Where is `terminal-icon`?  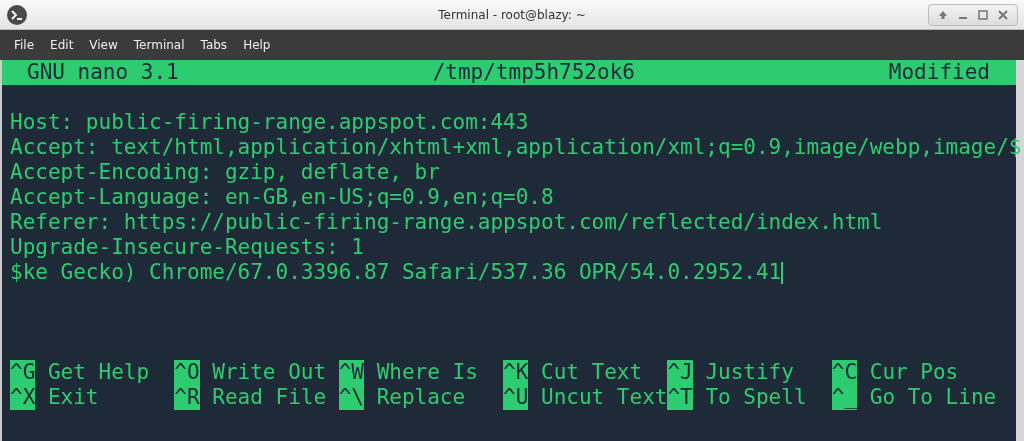
terminal-icon is located at coordinates (17, 14).